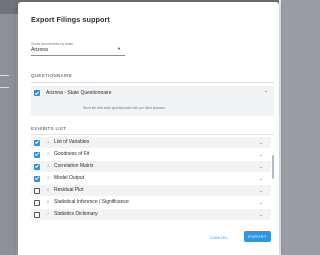  I want to click on list-item: 6 Statistical Inference / Significance ⌄, so click(151, 202).